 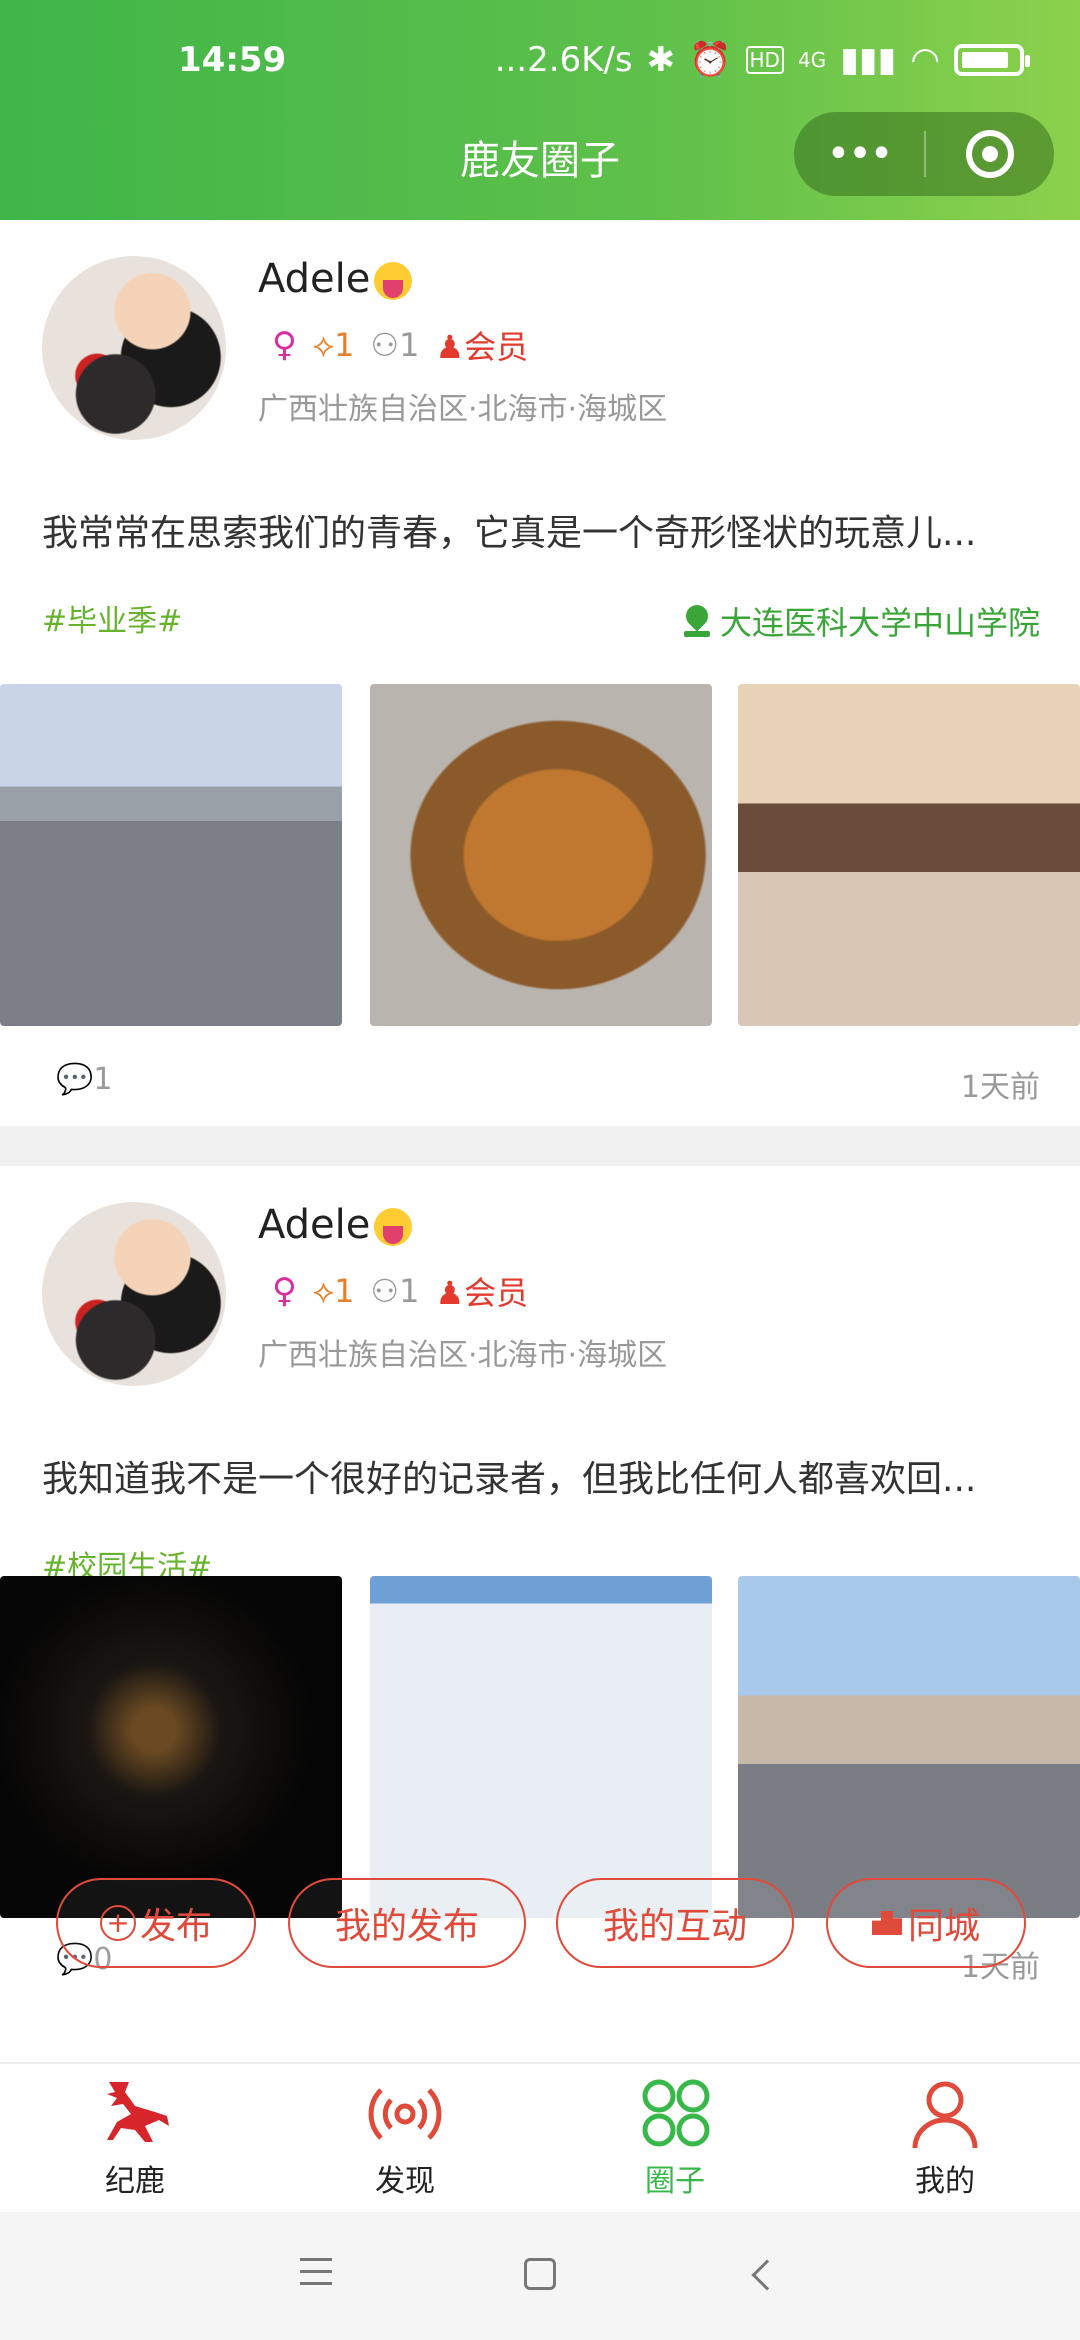 What do you see at coordinates (992, 60) in the screenshot?
I see `battery-icon` at bounding box center [992, 60].